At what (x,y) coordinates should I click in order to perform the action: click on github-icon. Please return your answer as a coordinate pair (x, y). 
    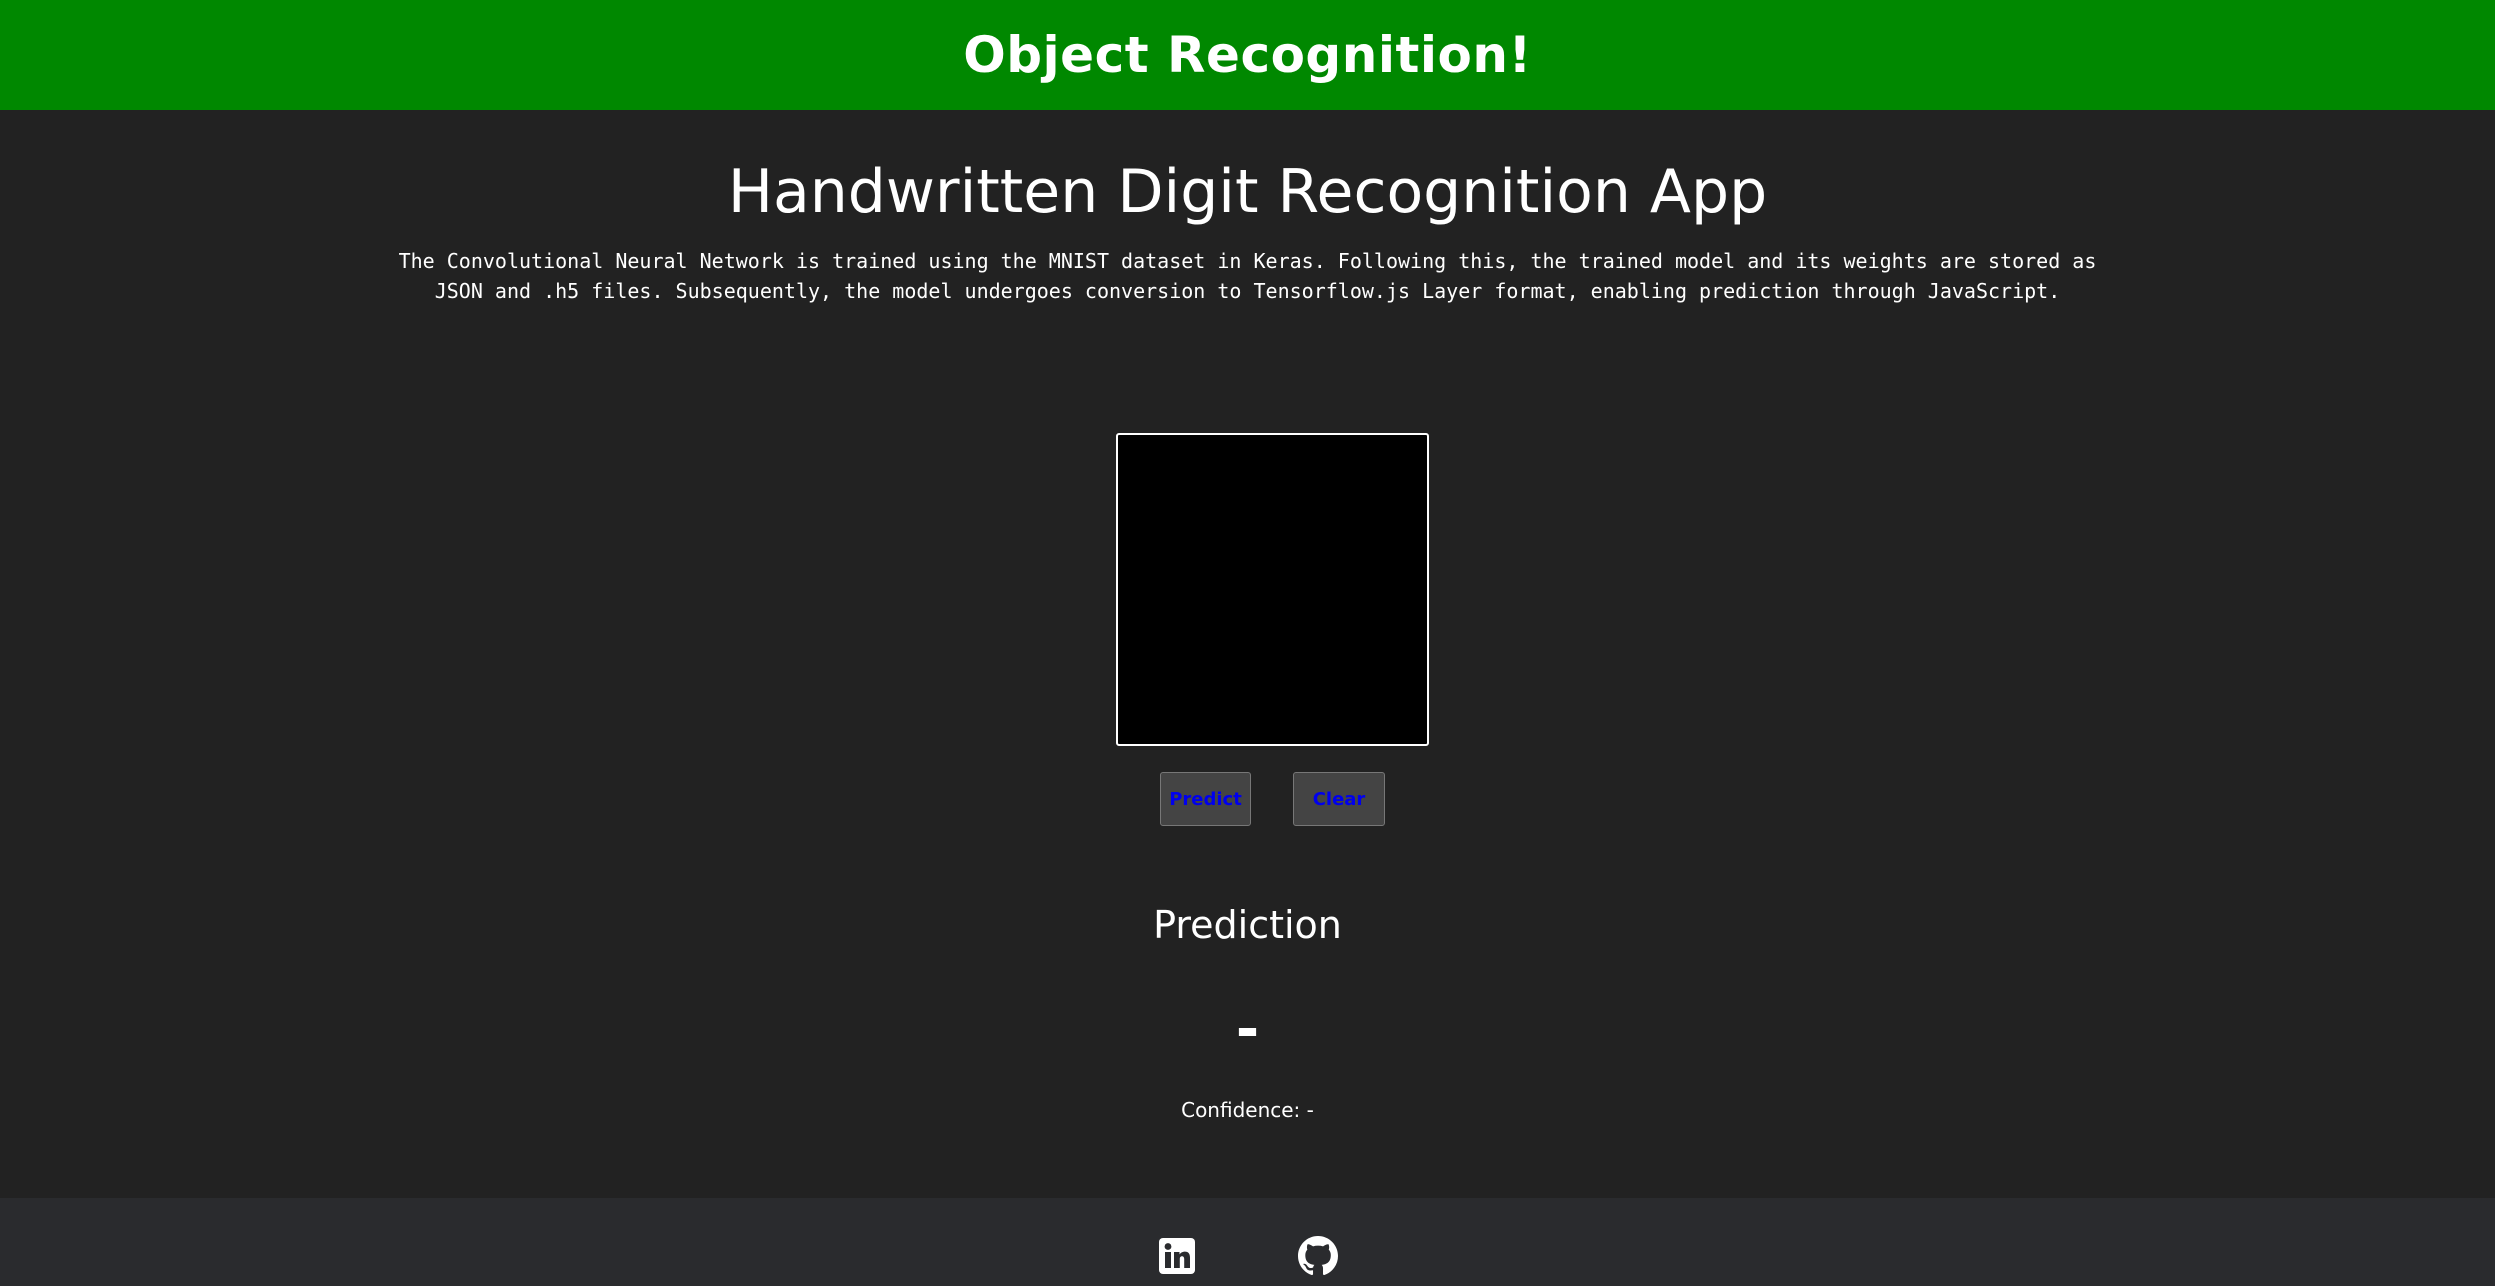
    Looking at the image, I should click on (1318, 1256).